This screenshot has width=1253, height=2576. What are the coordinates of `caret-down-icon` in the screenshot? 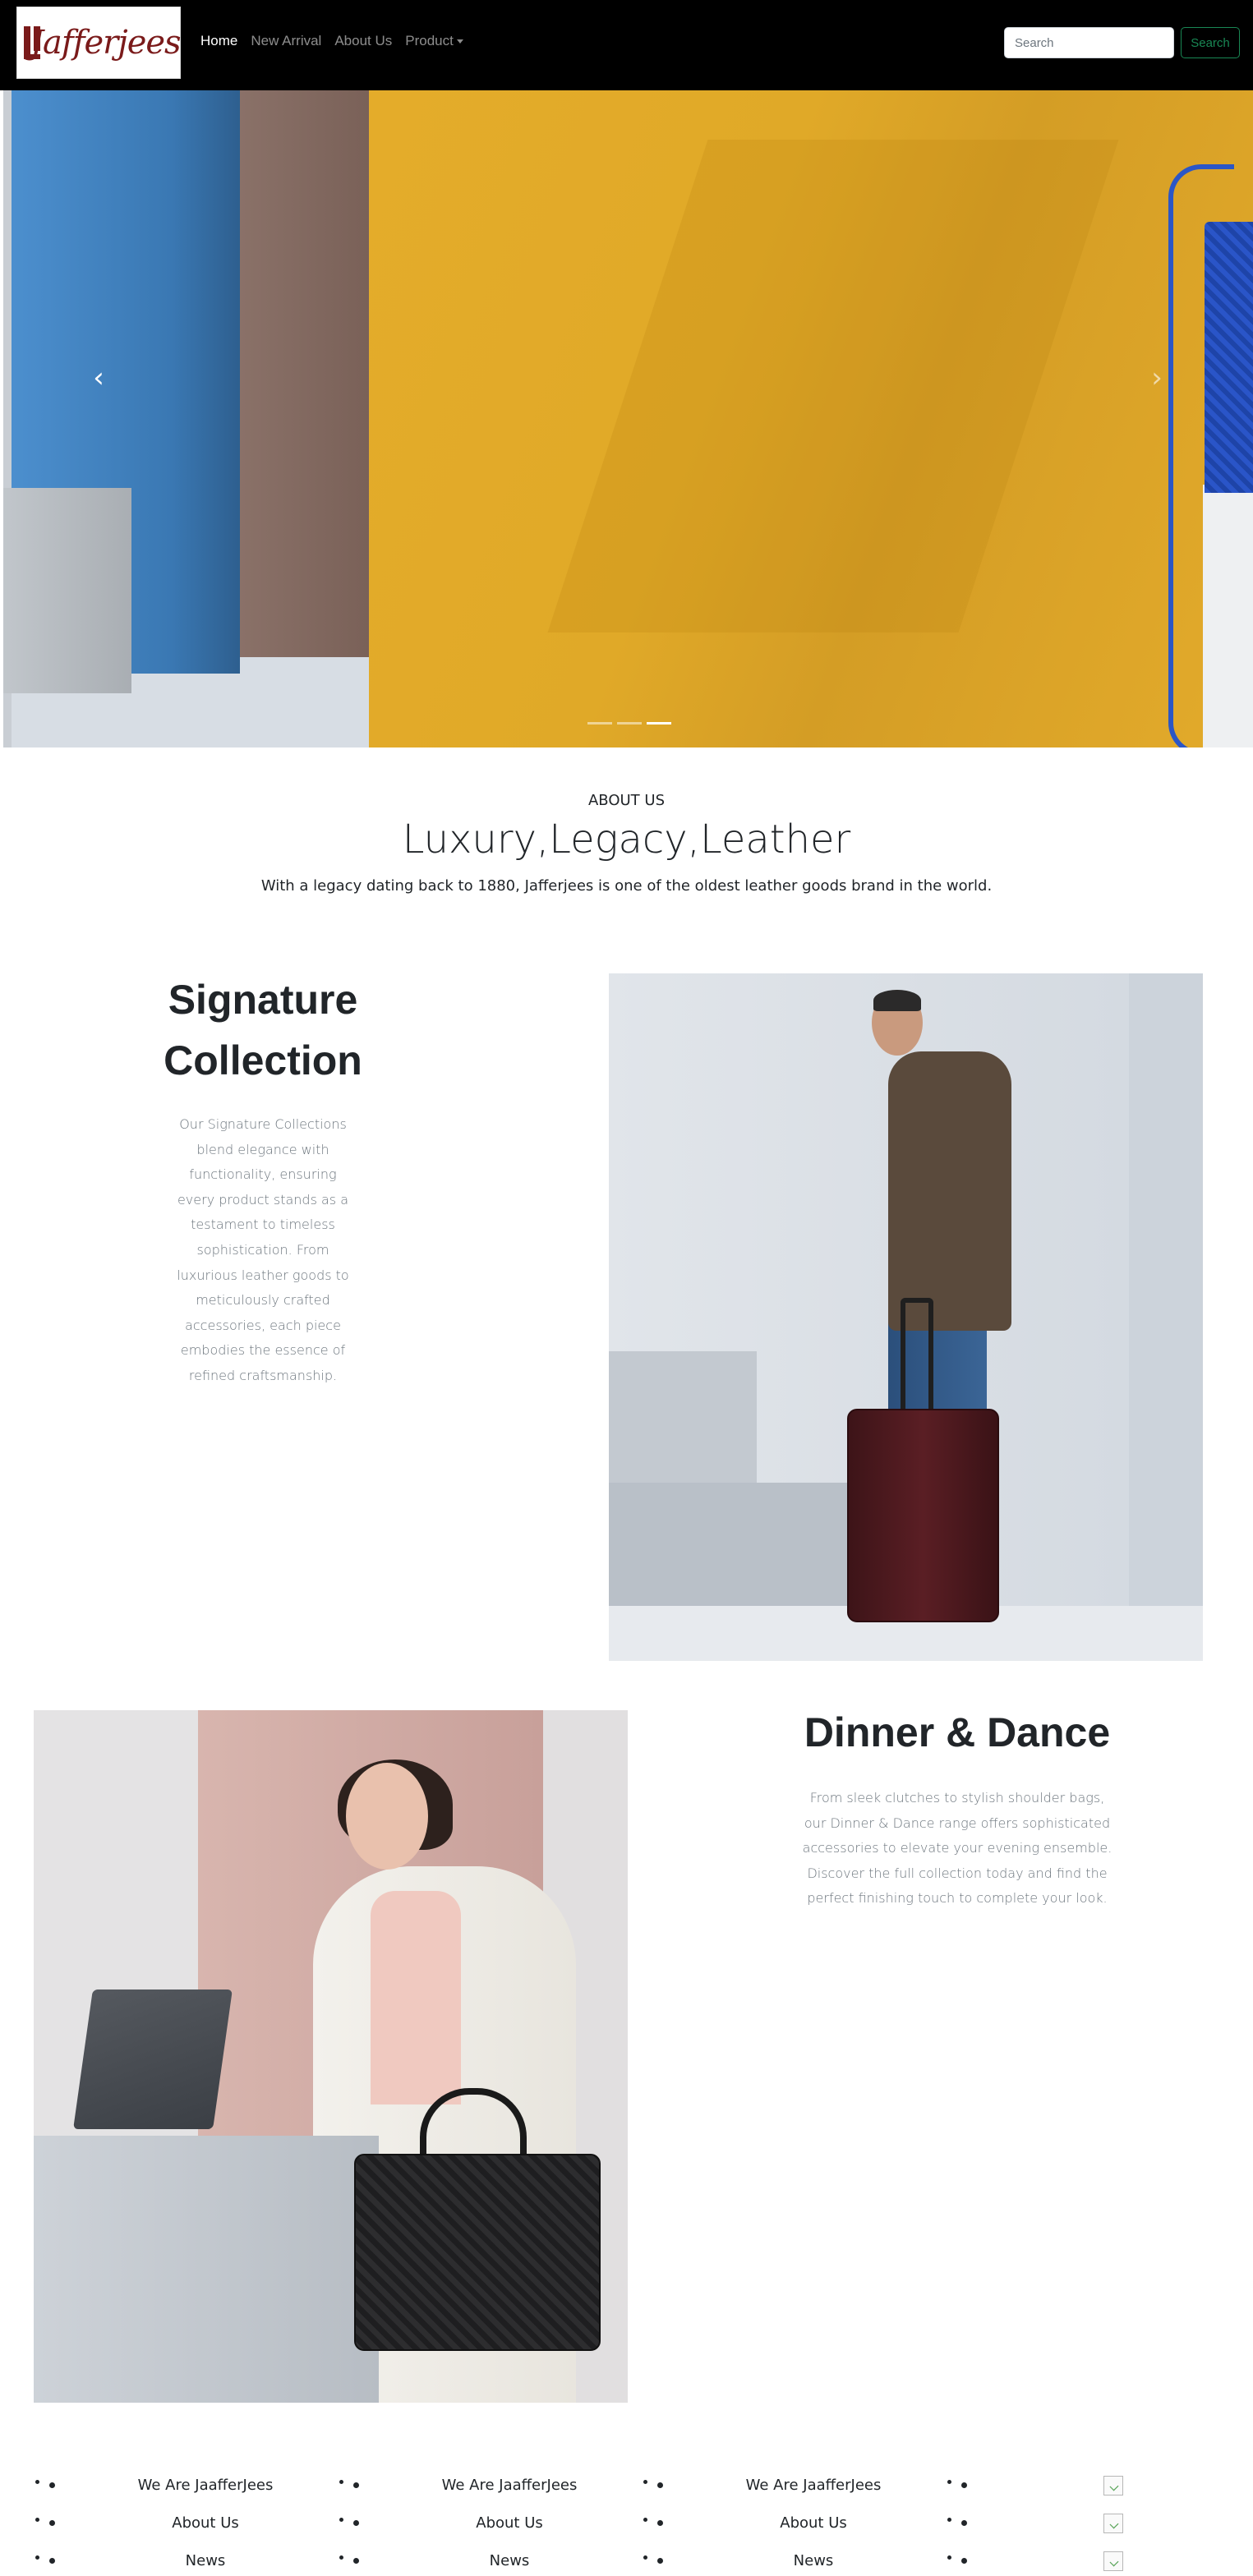 It's located at (459, 41).